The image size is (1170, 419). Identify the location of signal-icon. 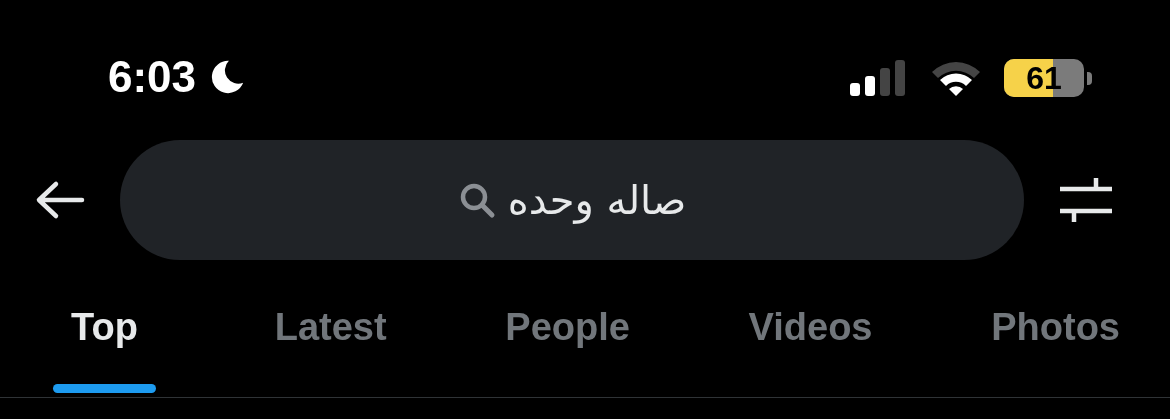
(879, 78).